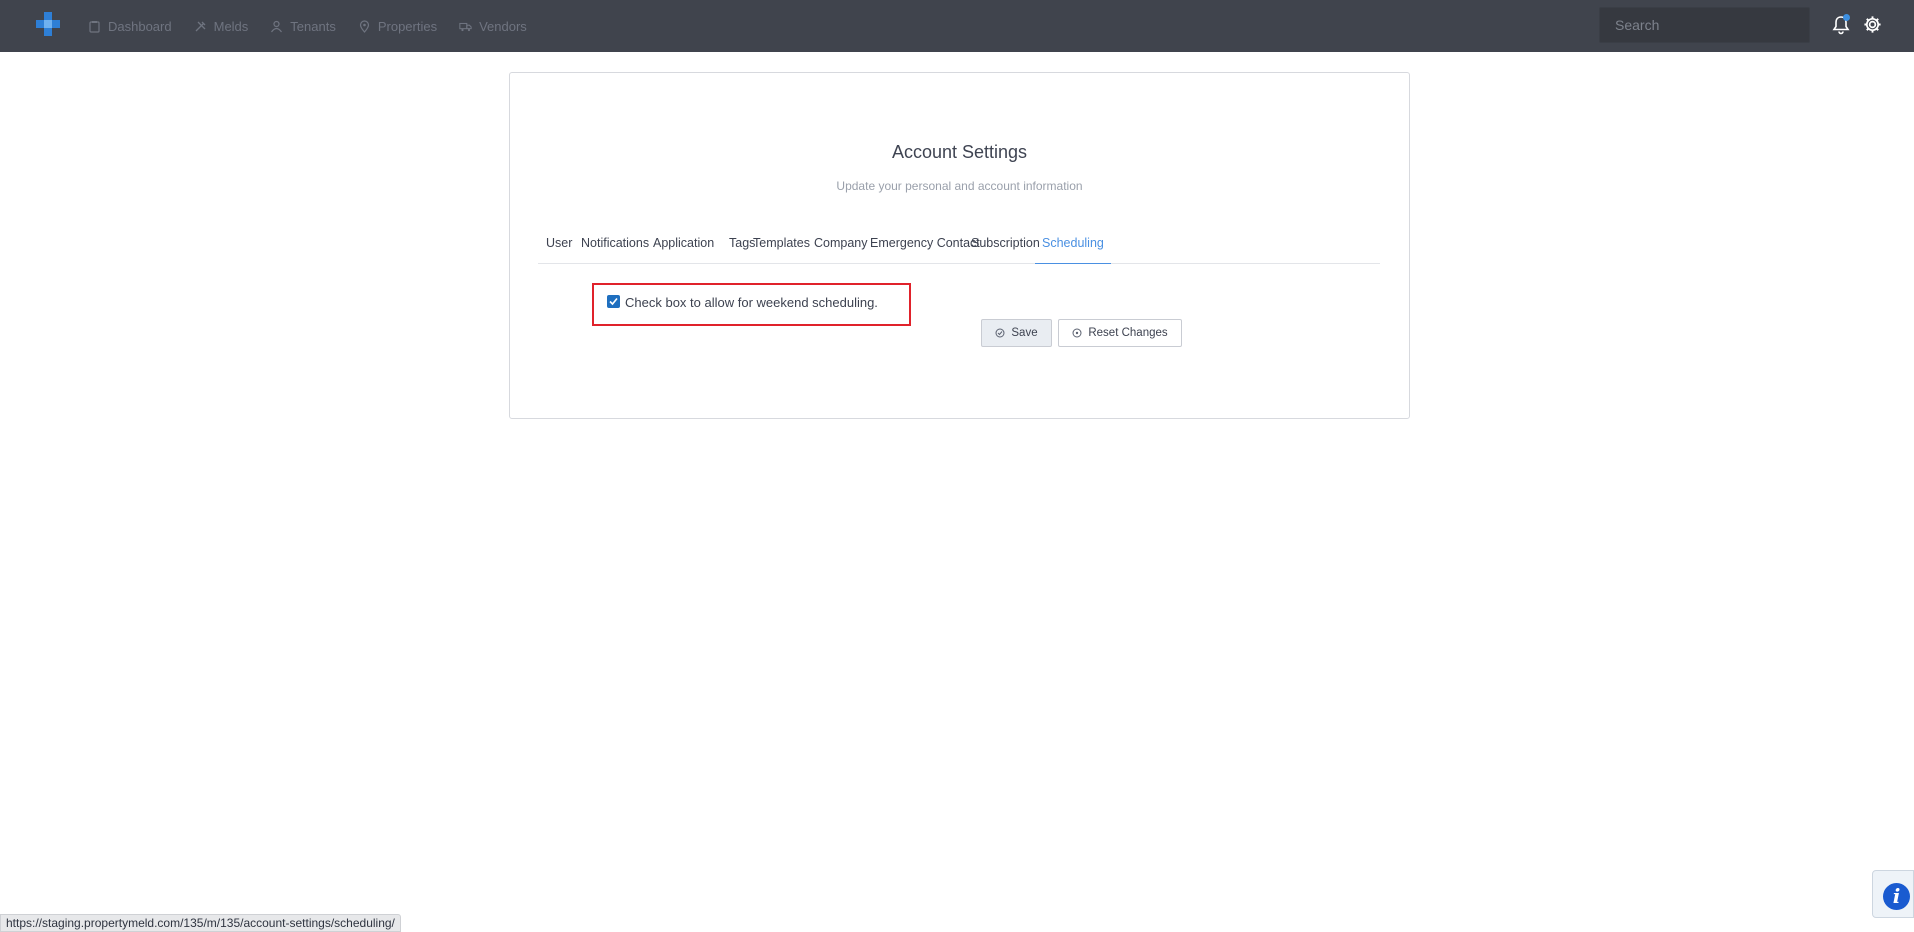 Image resolution: width=1914 pixels, height=932 pixels. What do you see at coordinates (1005, 244) in the screenshot?
I see `tab-subscription: Subscription` at bounding box center [1005, 244].